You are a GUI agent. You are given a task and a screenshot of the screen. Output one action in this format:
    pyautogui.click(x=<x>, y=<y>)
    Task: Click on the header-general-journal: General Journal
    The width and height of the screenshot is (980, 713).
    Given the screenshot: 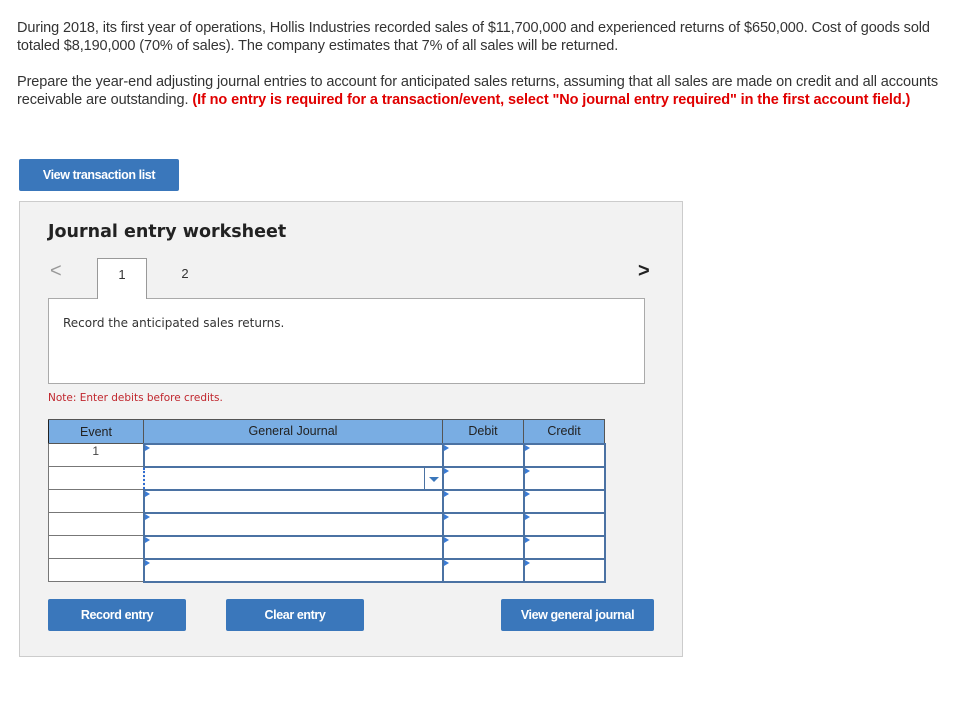 What is the action you would take?
    pyautogui.click(x=293, y=431)
    